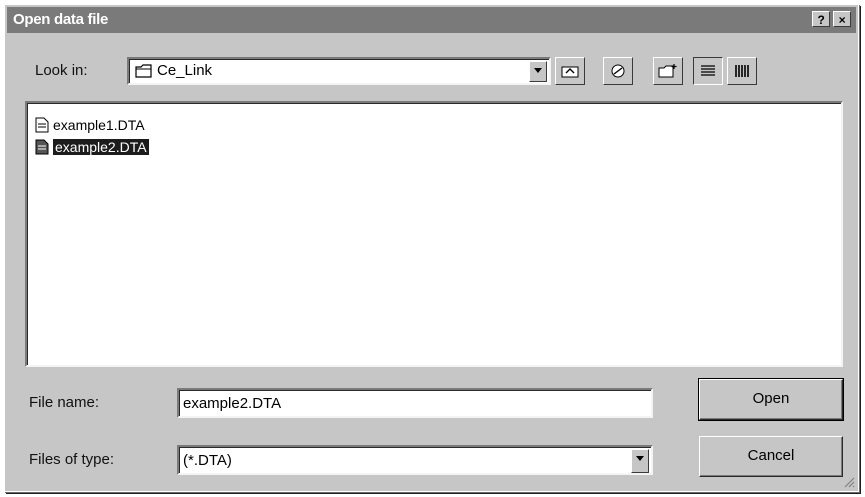 This screenshot has width=865, height=497. What do you see at coordinates (415, 403) in the screenshot?
I see `file-name-input: example2.DTA` at bounding box center [415, 403].